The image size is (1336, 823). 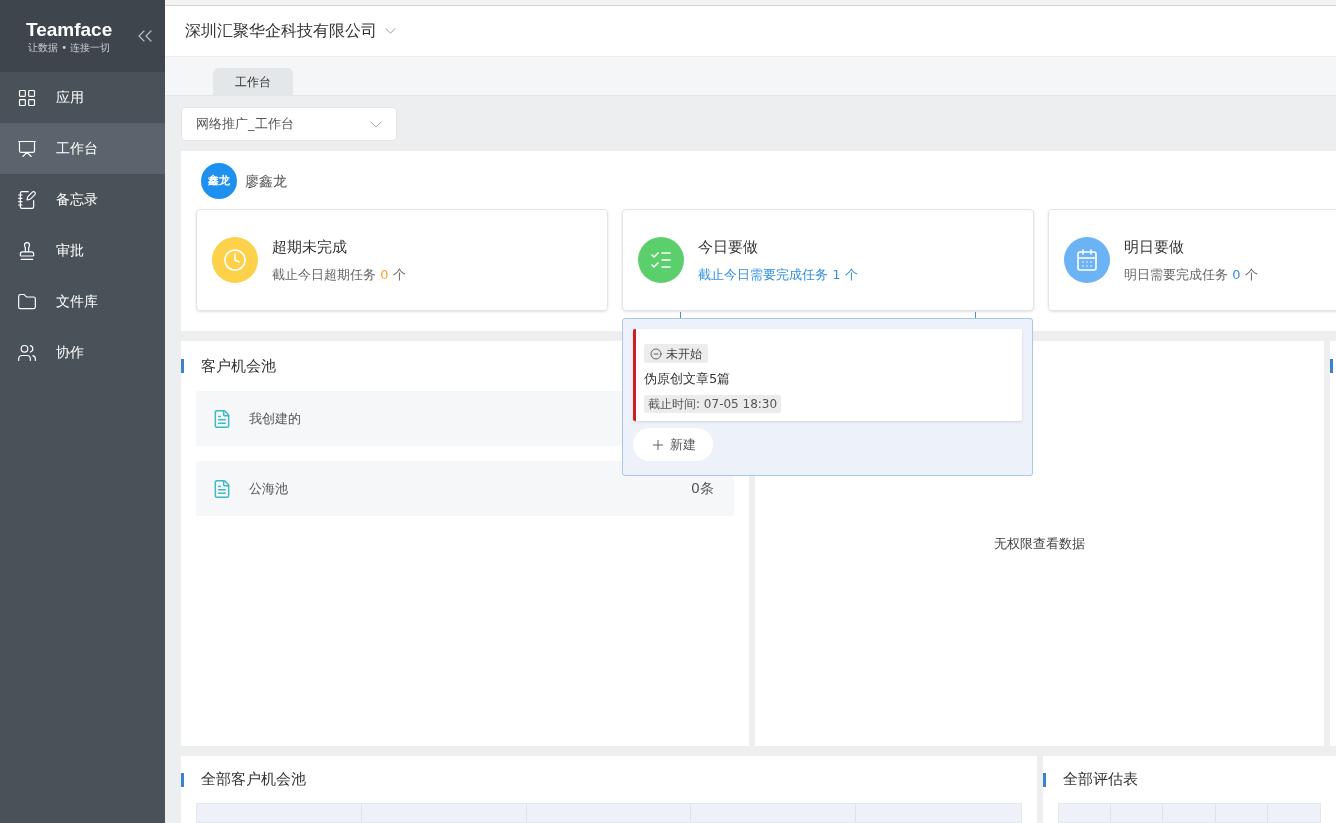 What do you see at coordinates (281, 31) in the screenshot?
I see `company-name: 深圳汇聚华企科技有限公司` at bounding box center [281, 31].